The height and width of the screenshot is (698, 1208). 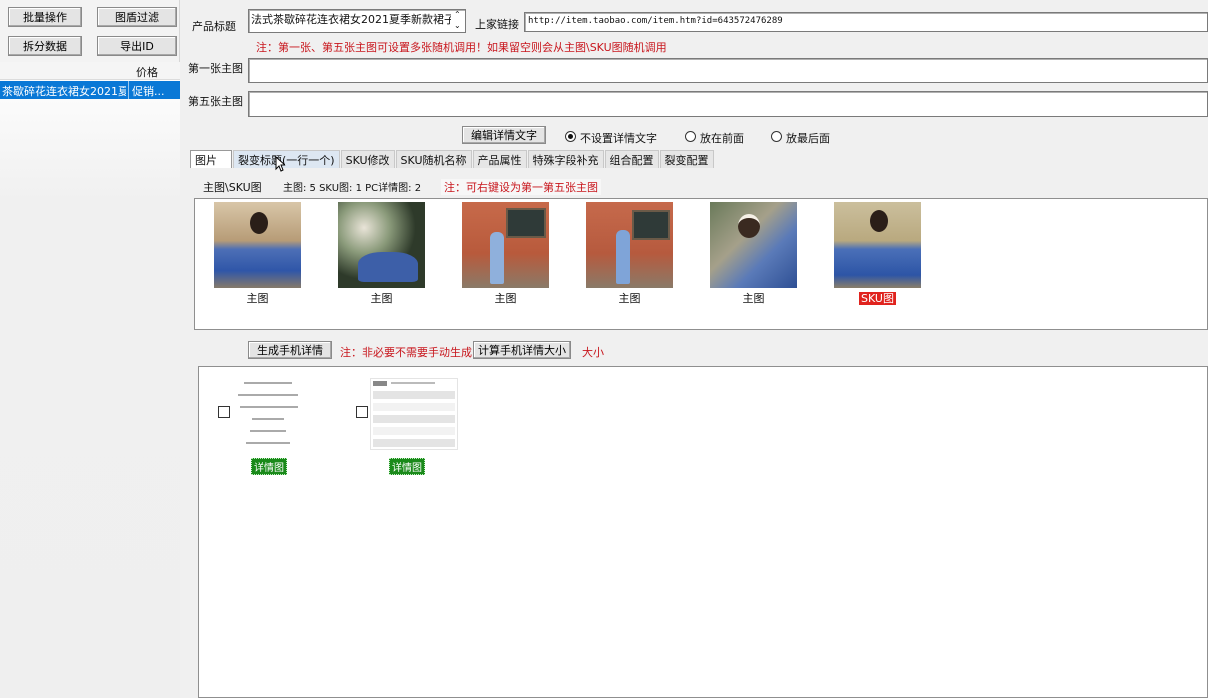 I want to click on title-input-value: 法式茶歇碎花连衣裙女2021夏季新款裙子夏, so click(x=351, y=19).